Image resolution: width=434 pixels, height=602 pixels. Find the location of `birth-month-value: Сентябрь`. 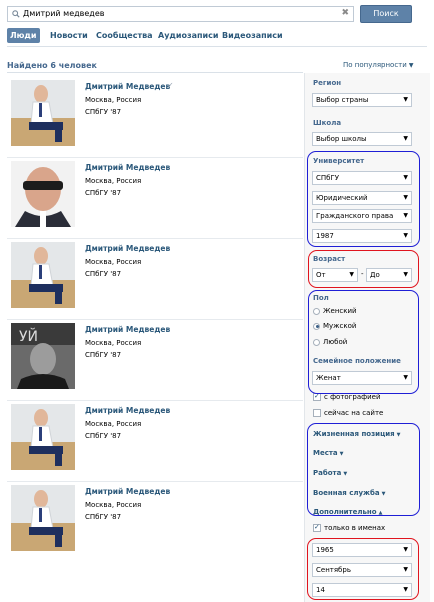

birth-month-value: Сентябрь is located at coordinates (333, 570).